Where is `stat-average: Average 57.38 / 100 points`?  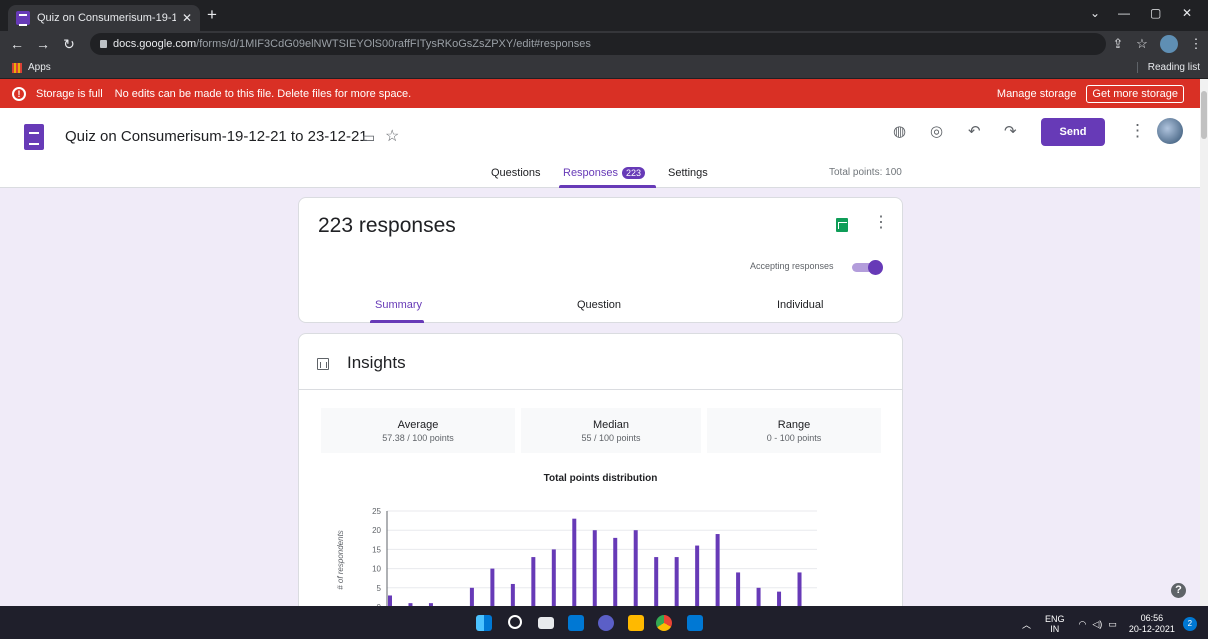
stat-average: Average 57.38 / 100 points is located at coordinates (418, 430).